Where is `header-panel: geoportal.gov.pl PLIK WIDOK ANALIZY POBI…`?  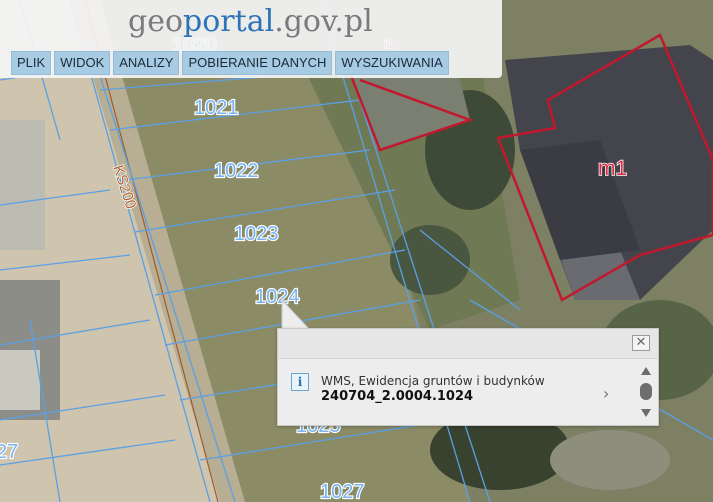
header-panel: geoportal.gov.pl PLIK WIDOK ANALIZY POBI… is located at coordinates (251, 39).